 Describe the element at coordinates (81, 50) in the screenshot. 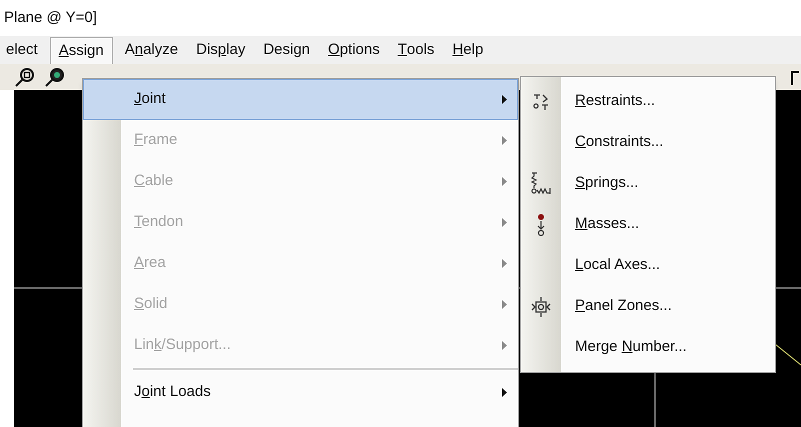

I see `menu-bar-item: Assign` at that location.